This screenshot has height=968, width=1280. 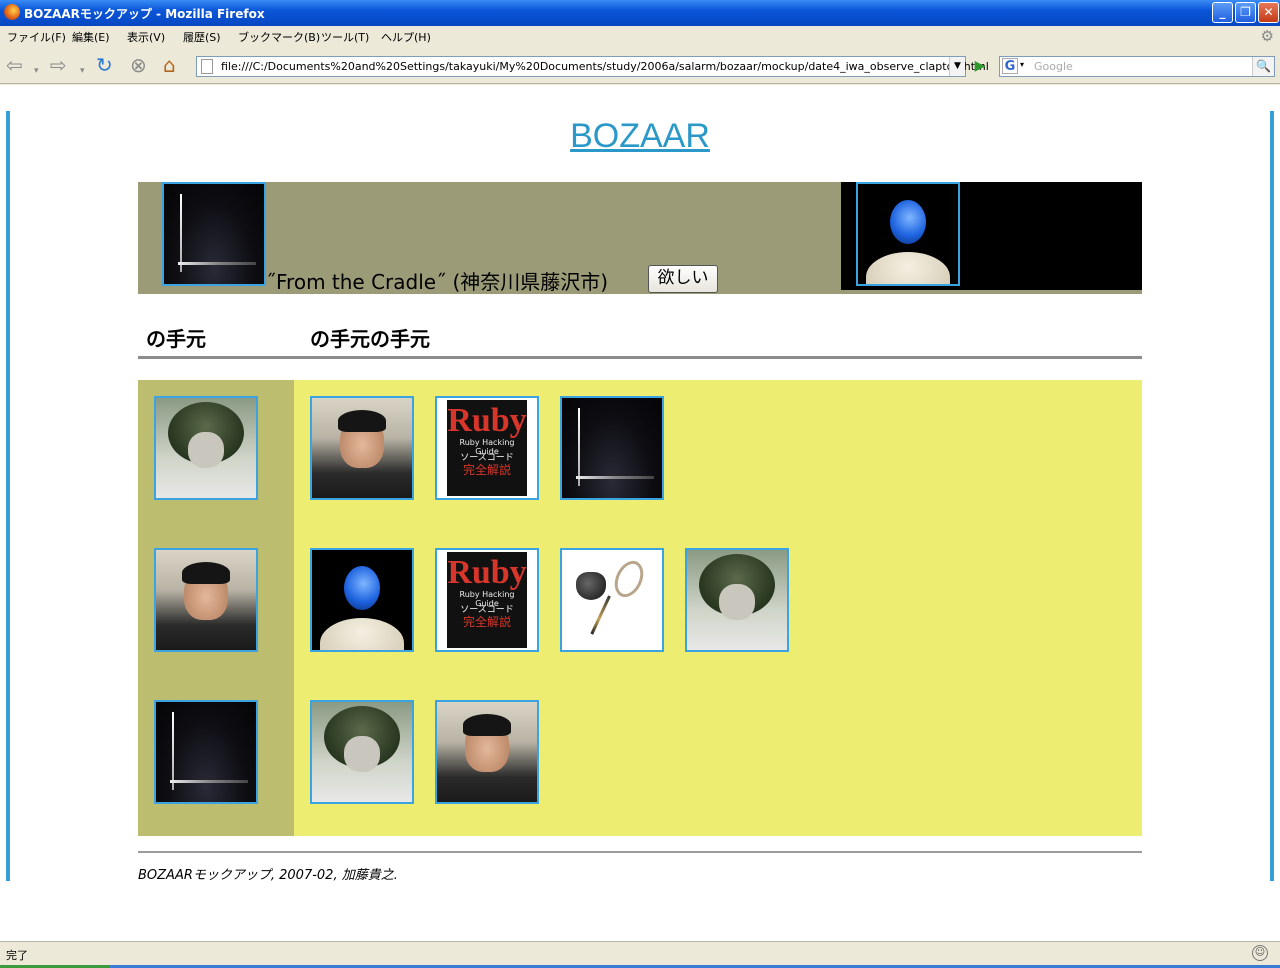 What do you see at coordinates (345, 37) in the screenshot?
I see `menu-tools: ツール(T)` at bounding box center [345, 37].